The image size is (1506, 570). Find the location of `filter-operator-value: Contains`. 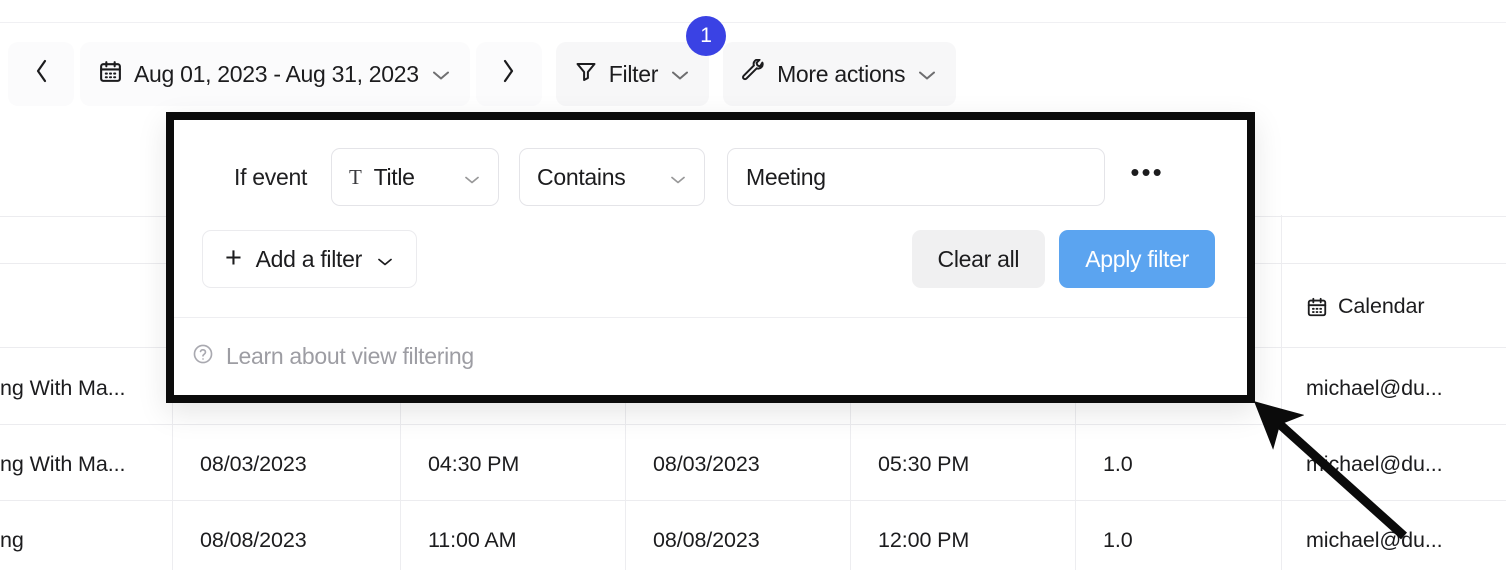

filter-operator-value: Contains is located at coordinates (581, 176).